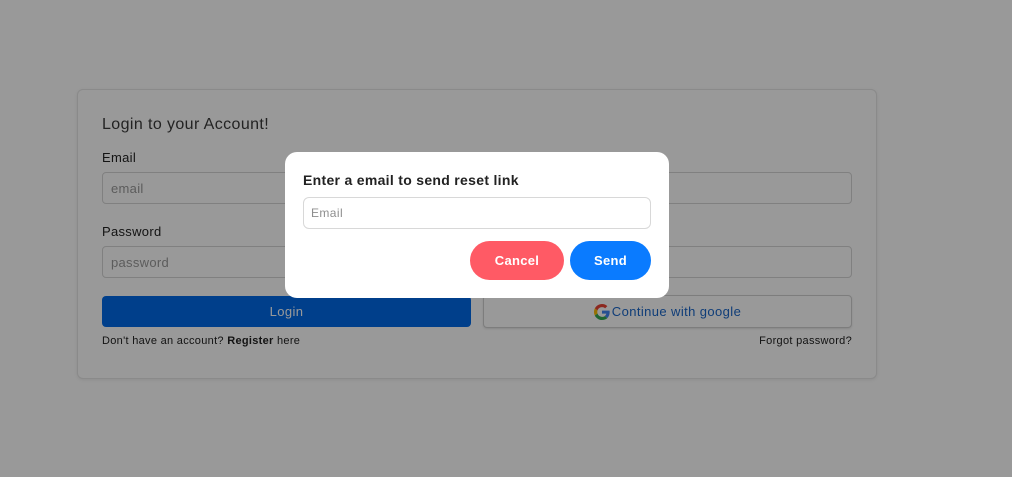 The width and height of the screenshot is (1012, 477). What do you see at coordinates (517, 260) in the screenshot?
I see `cancel-button: Cancel` at bounding box center [517, 260].